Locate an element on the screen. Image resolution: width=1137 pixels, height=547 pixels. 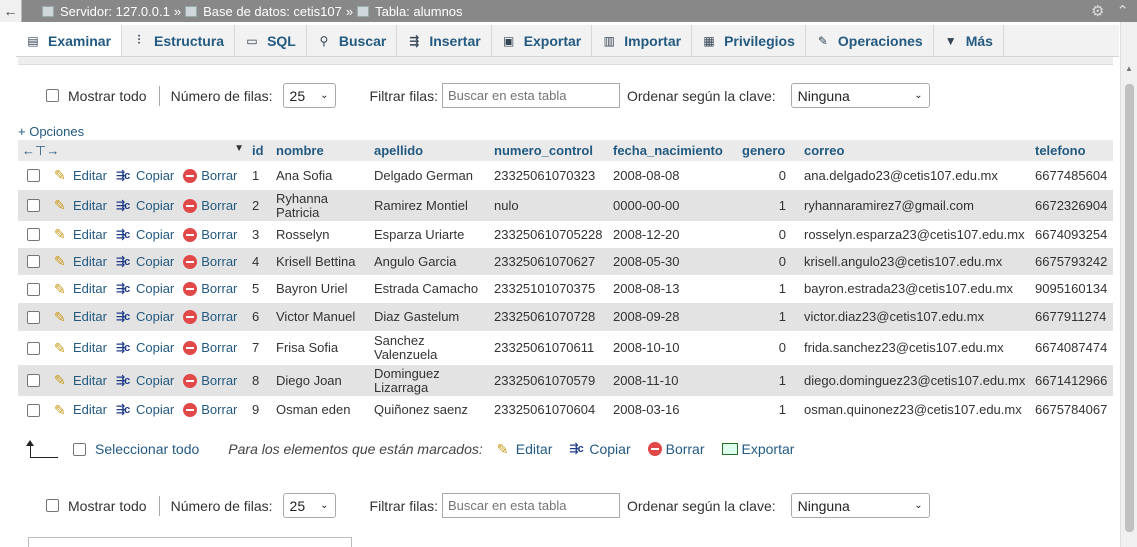
scrollbar-thumb is located at coordinates (1129, 308).